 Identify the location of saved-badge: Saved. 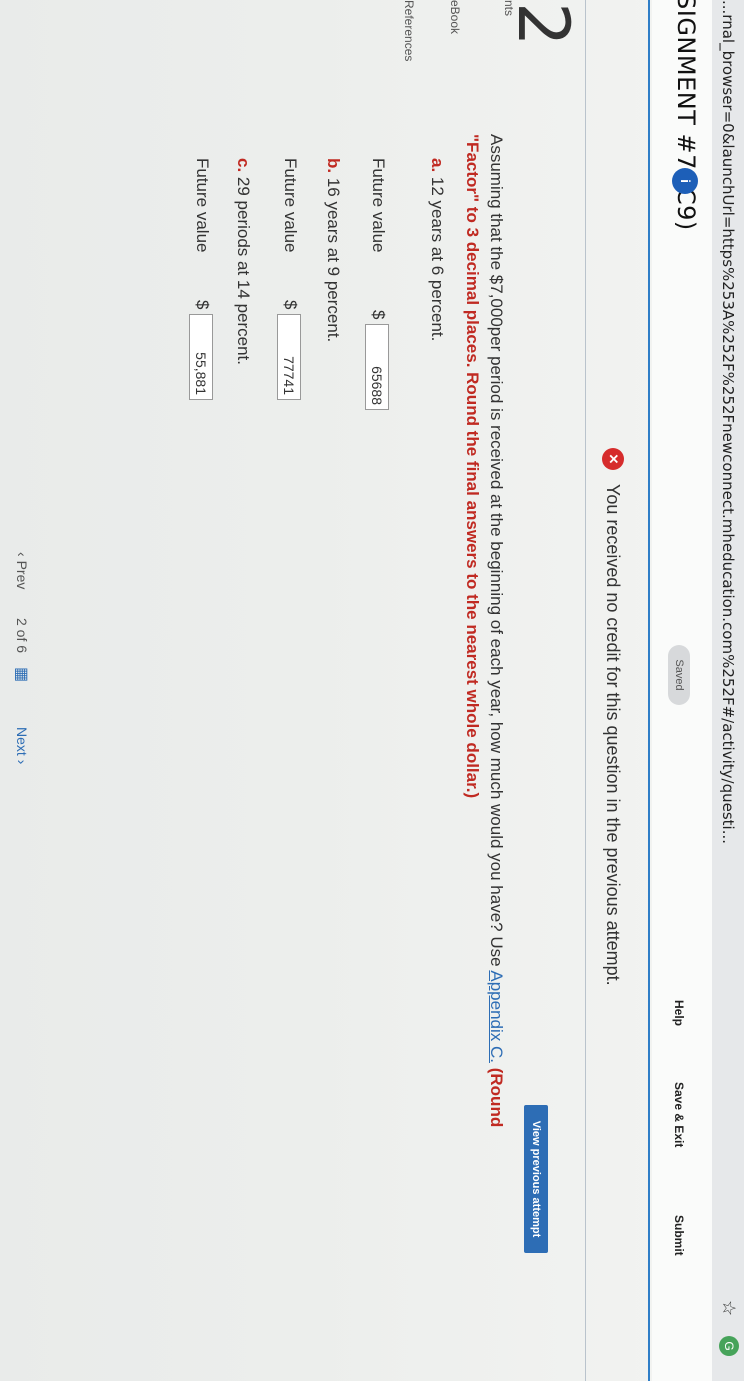
(679, 675).